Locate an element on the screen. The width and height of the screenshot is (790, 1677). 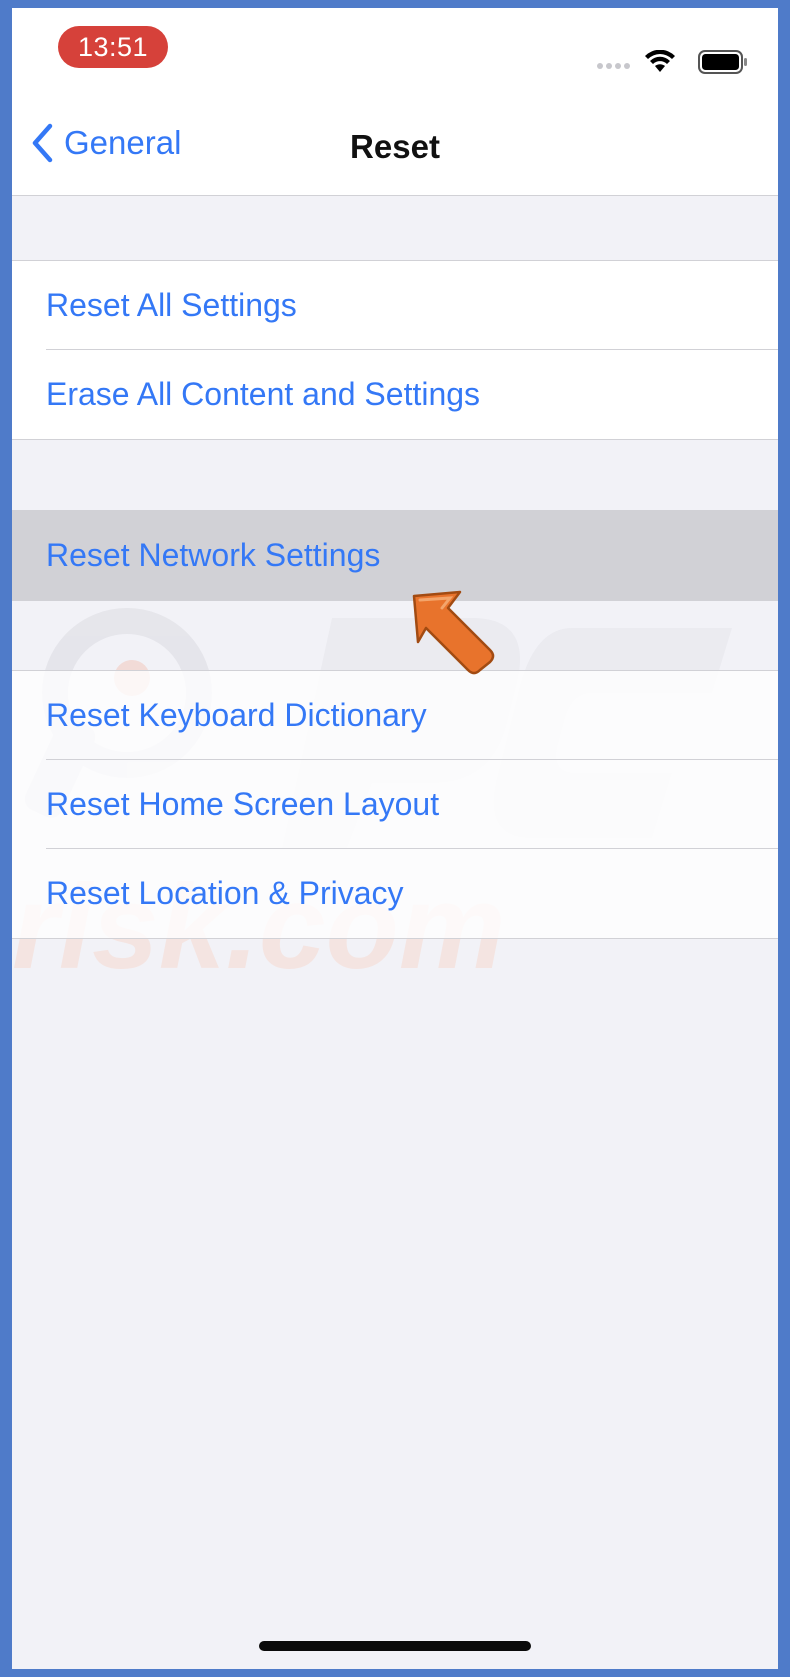
reset-home-screen-layout-row: Reset Home Screen Layout is located at coordinates (395, 804).